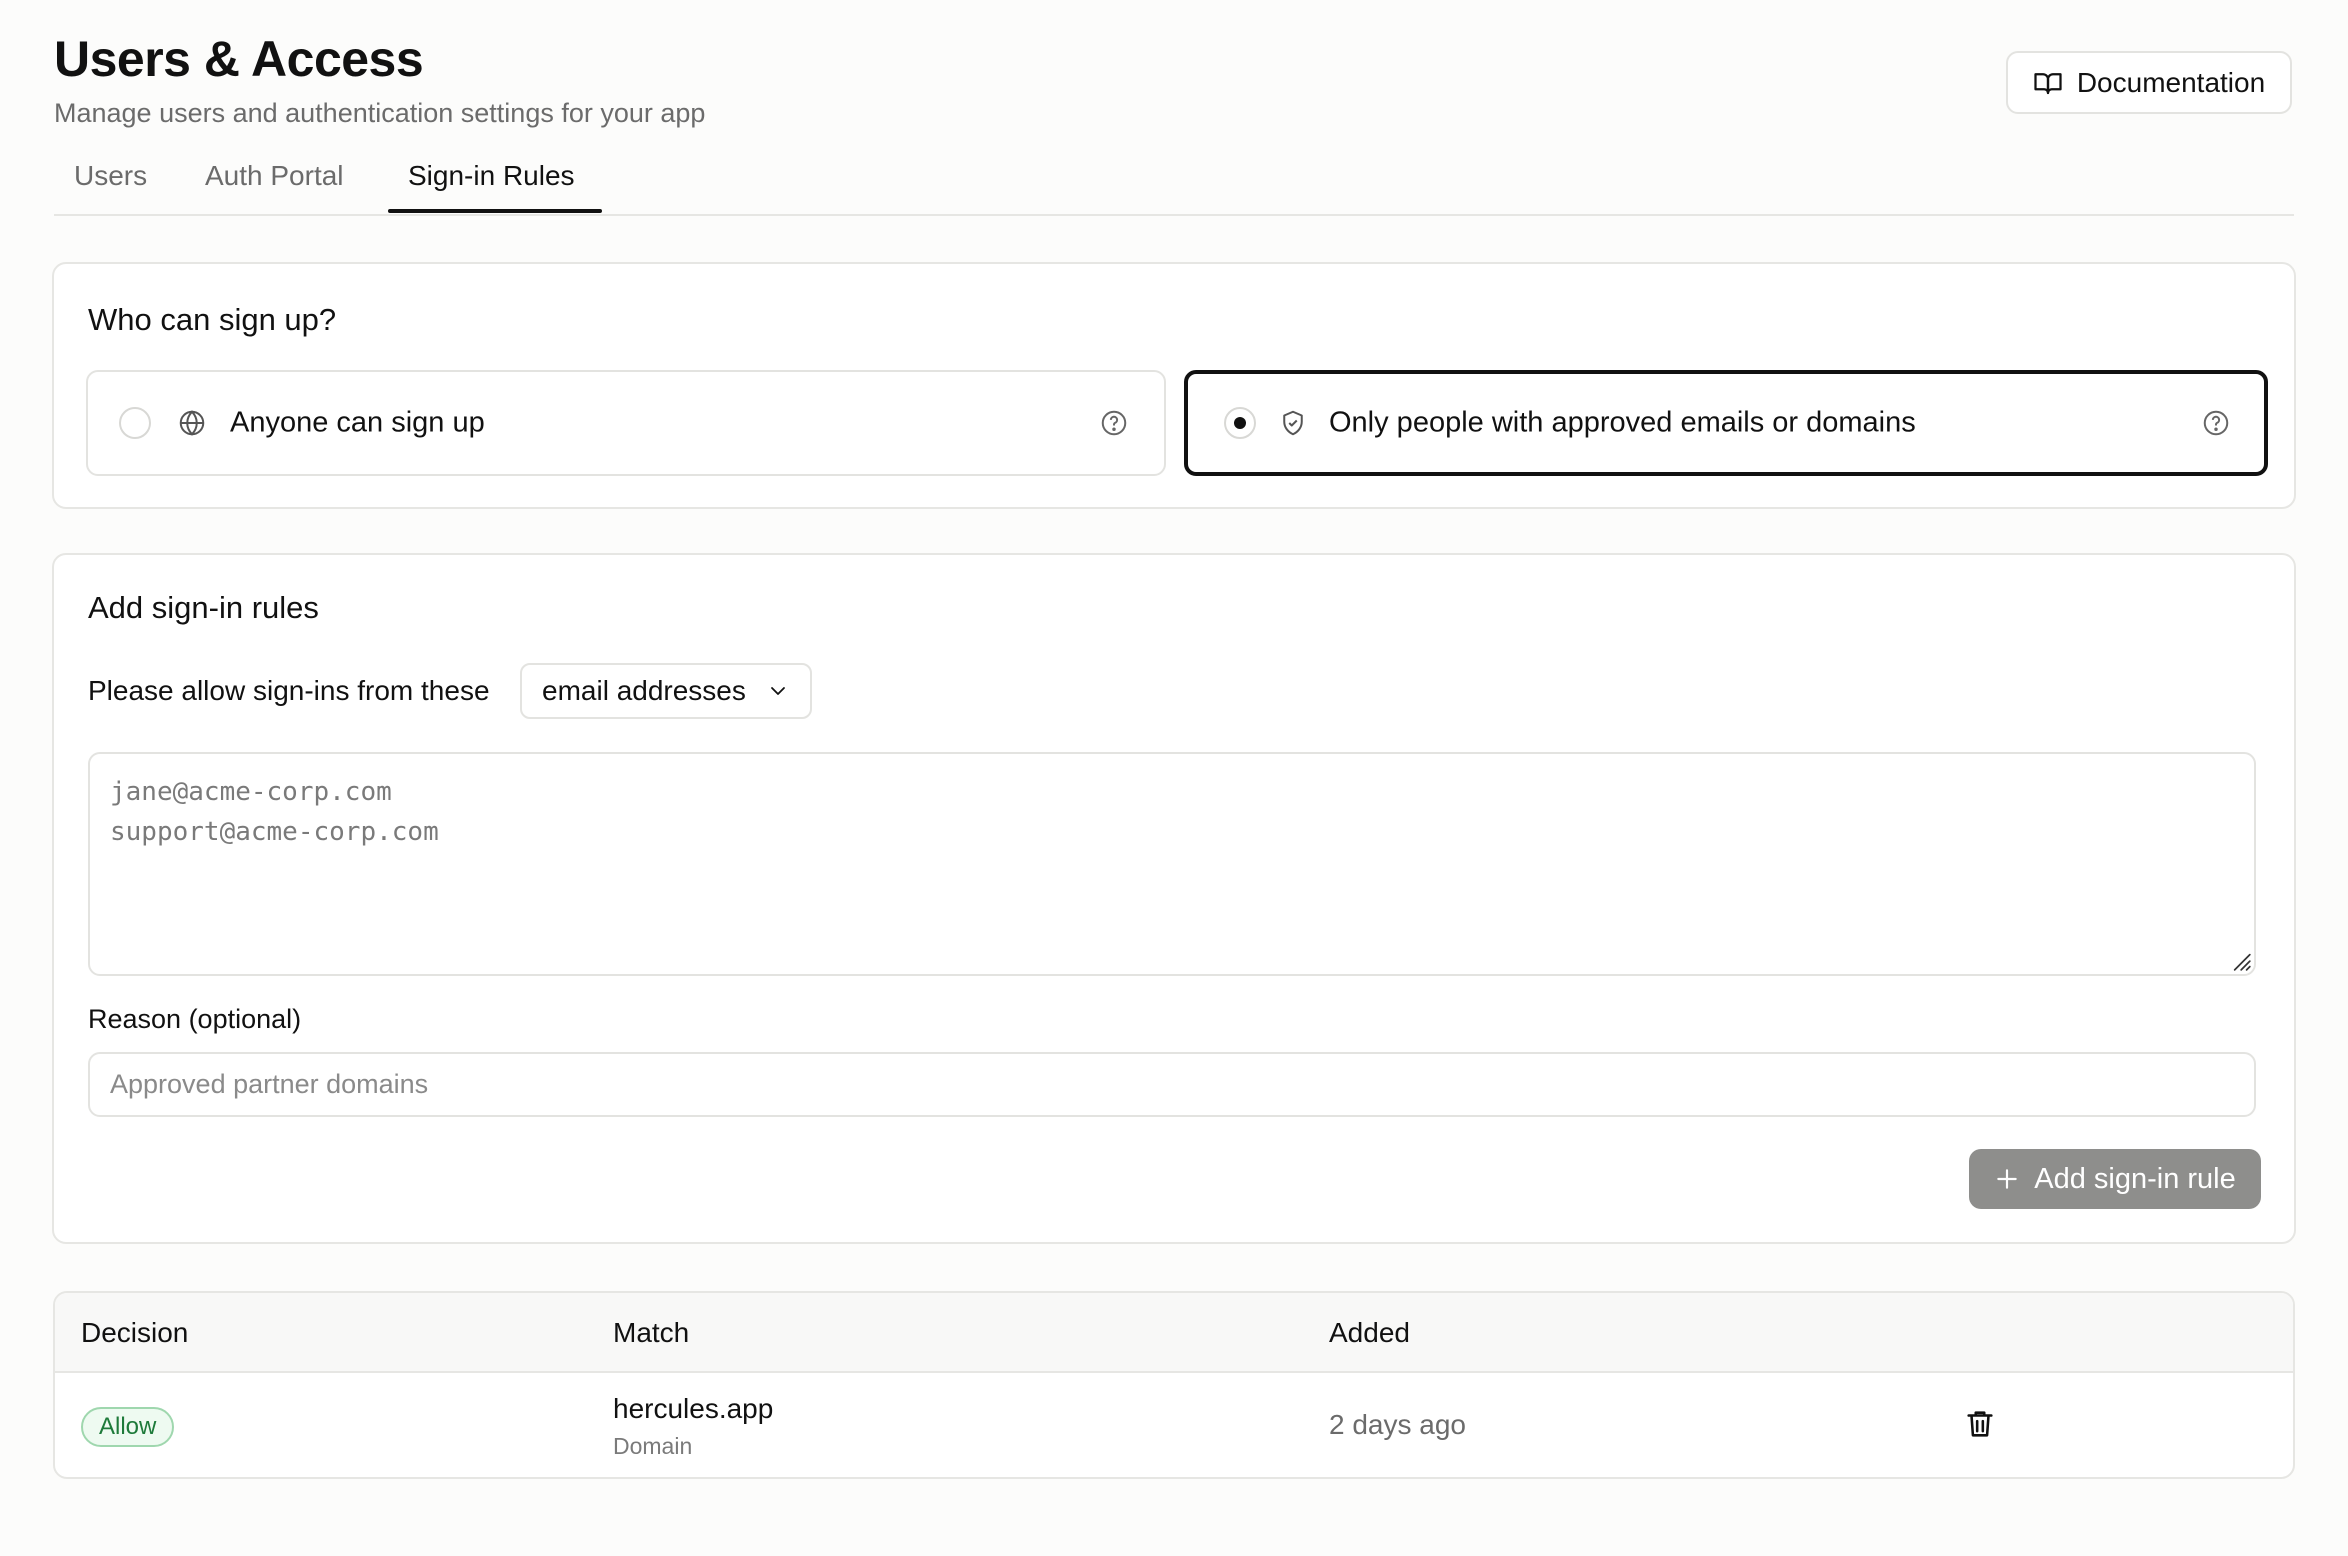 Image resolution: width=2348 pixels, height=1556 pixels. Describe the element at coordinates (289, 690) in the screenshot. I see `allow-from-label: Please allow sign-ins from these` at that location.